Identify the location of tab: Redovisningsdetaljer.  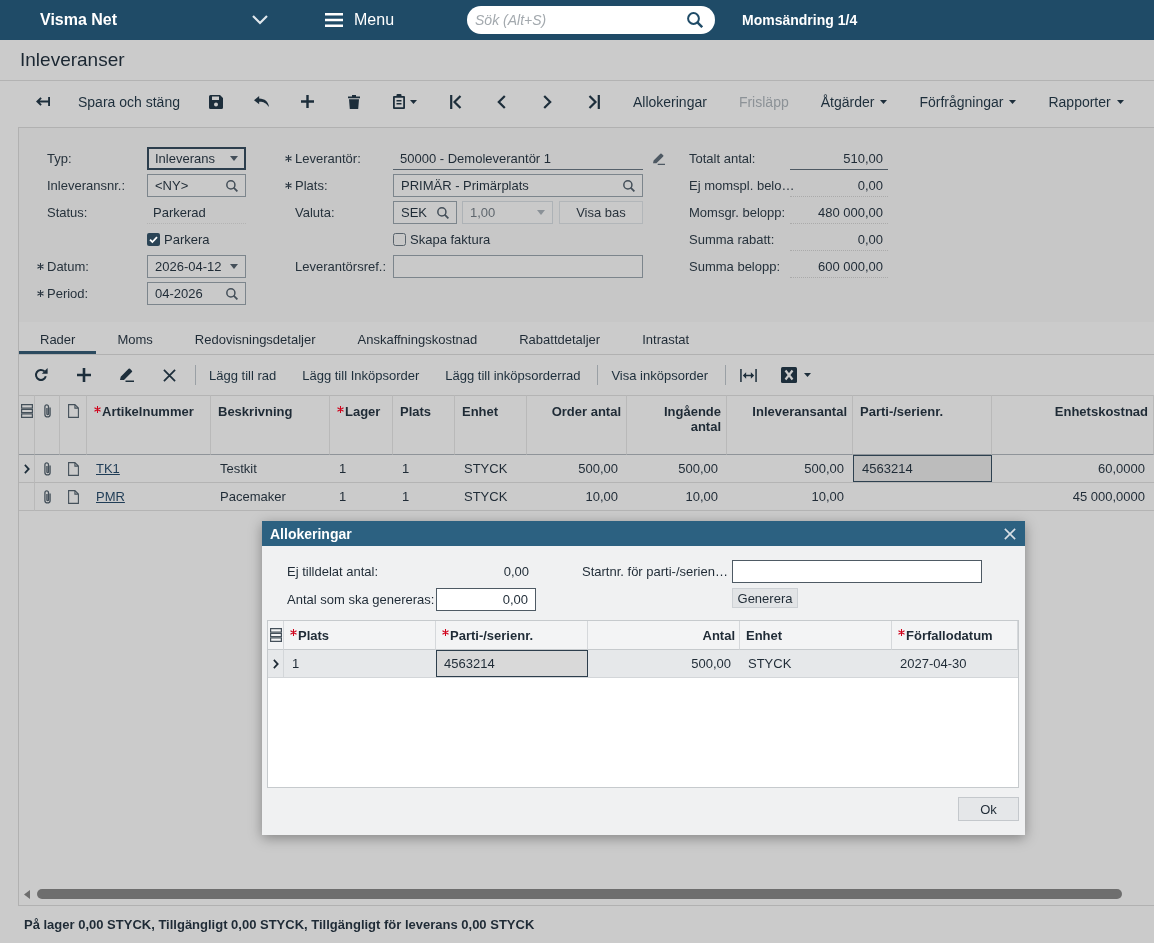
(255, 338).